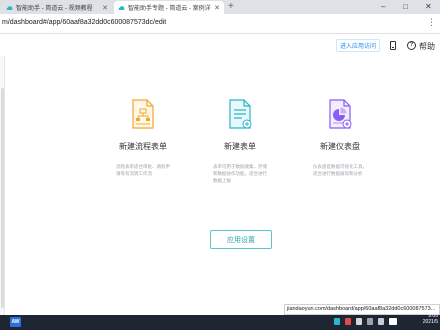 This screenshot has width=440, height=330. I want to click on volume-icon, so click(381, 321).